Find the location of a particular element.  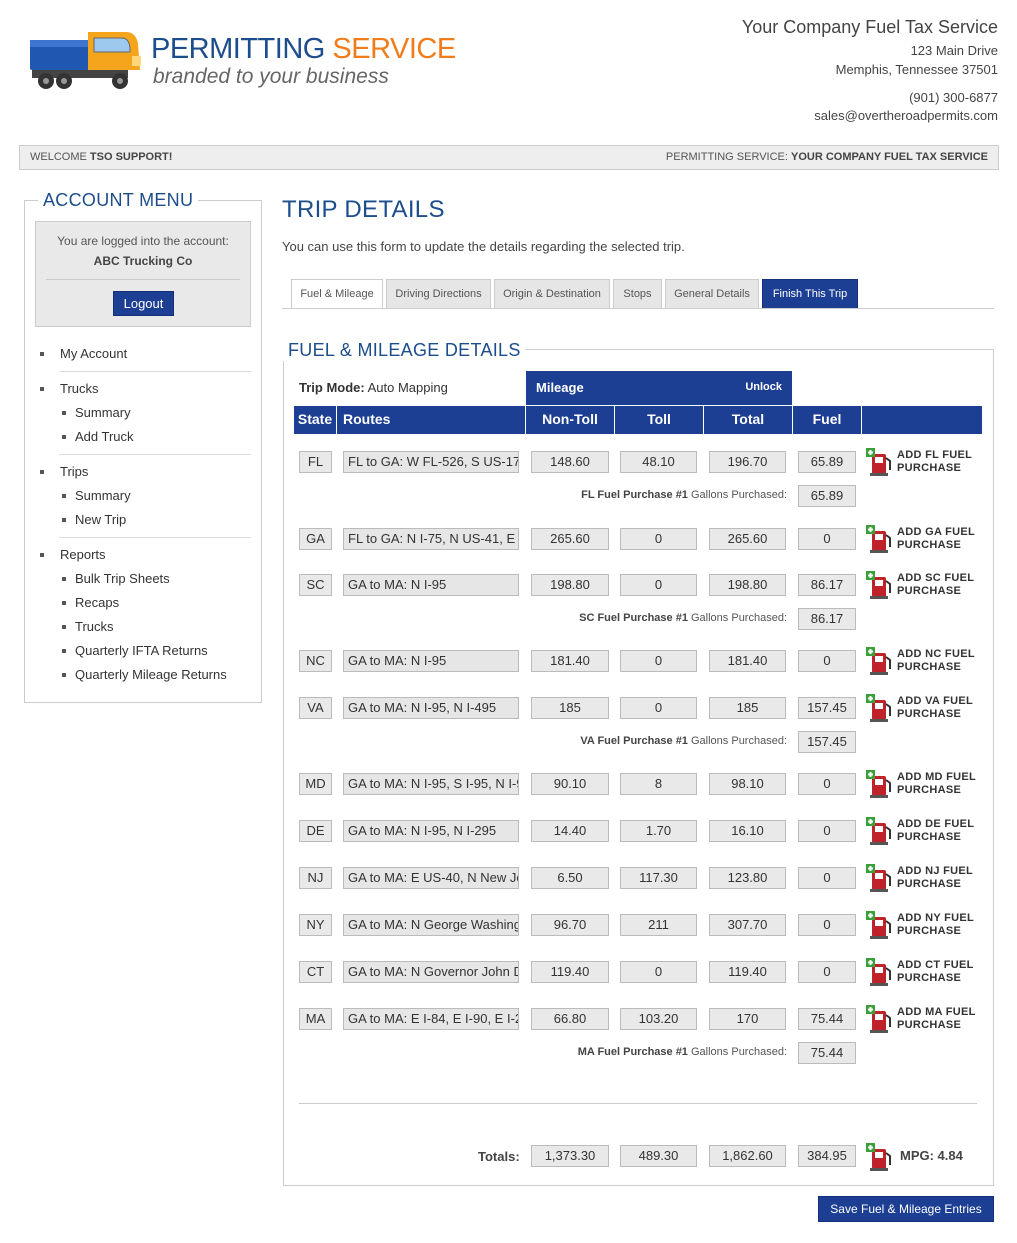

menu-reports-trucks: Trucks is located at coordinates (94, 626).